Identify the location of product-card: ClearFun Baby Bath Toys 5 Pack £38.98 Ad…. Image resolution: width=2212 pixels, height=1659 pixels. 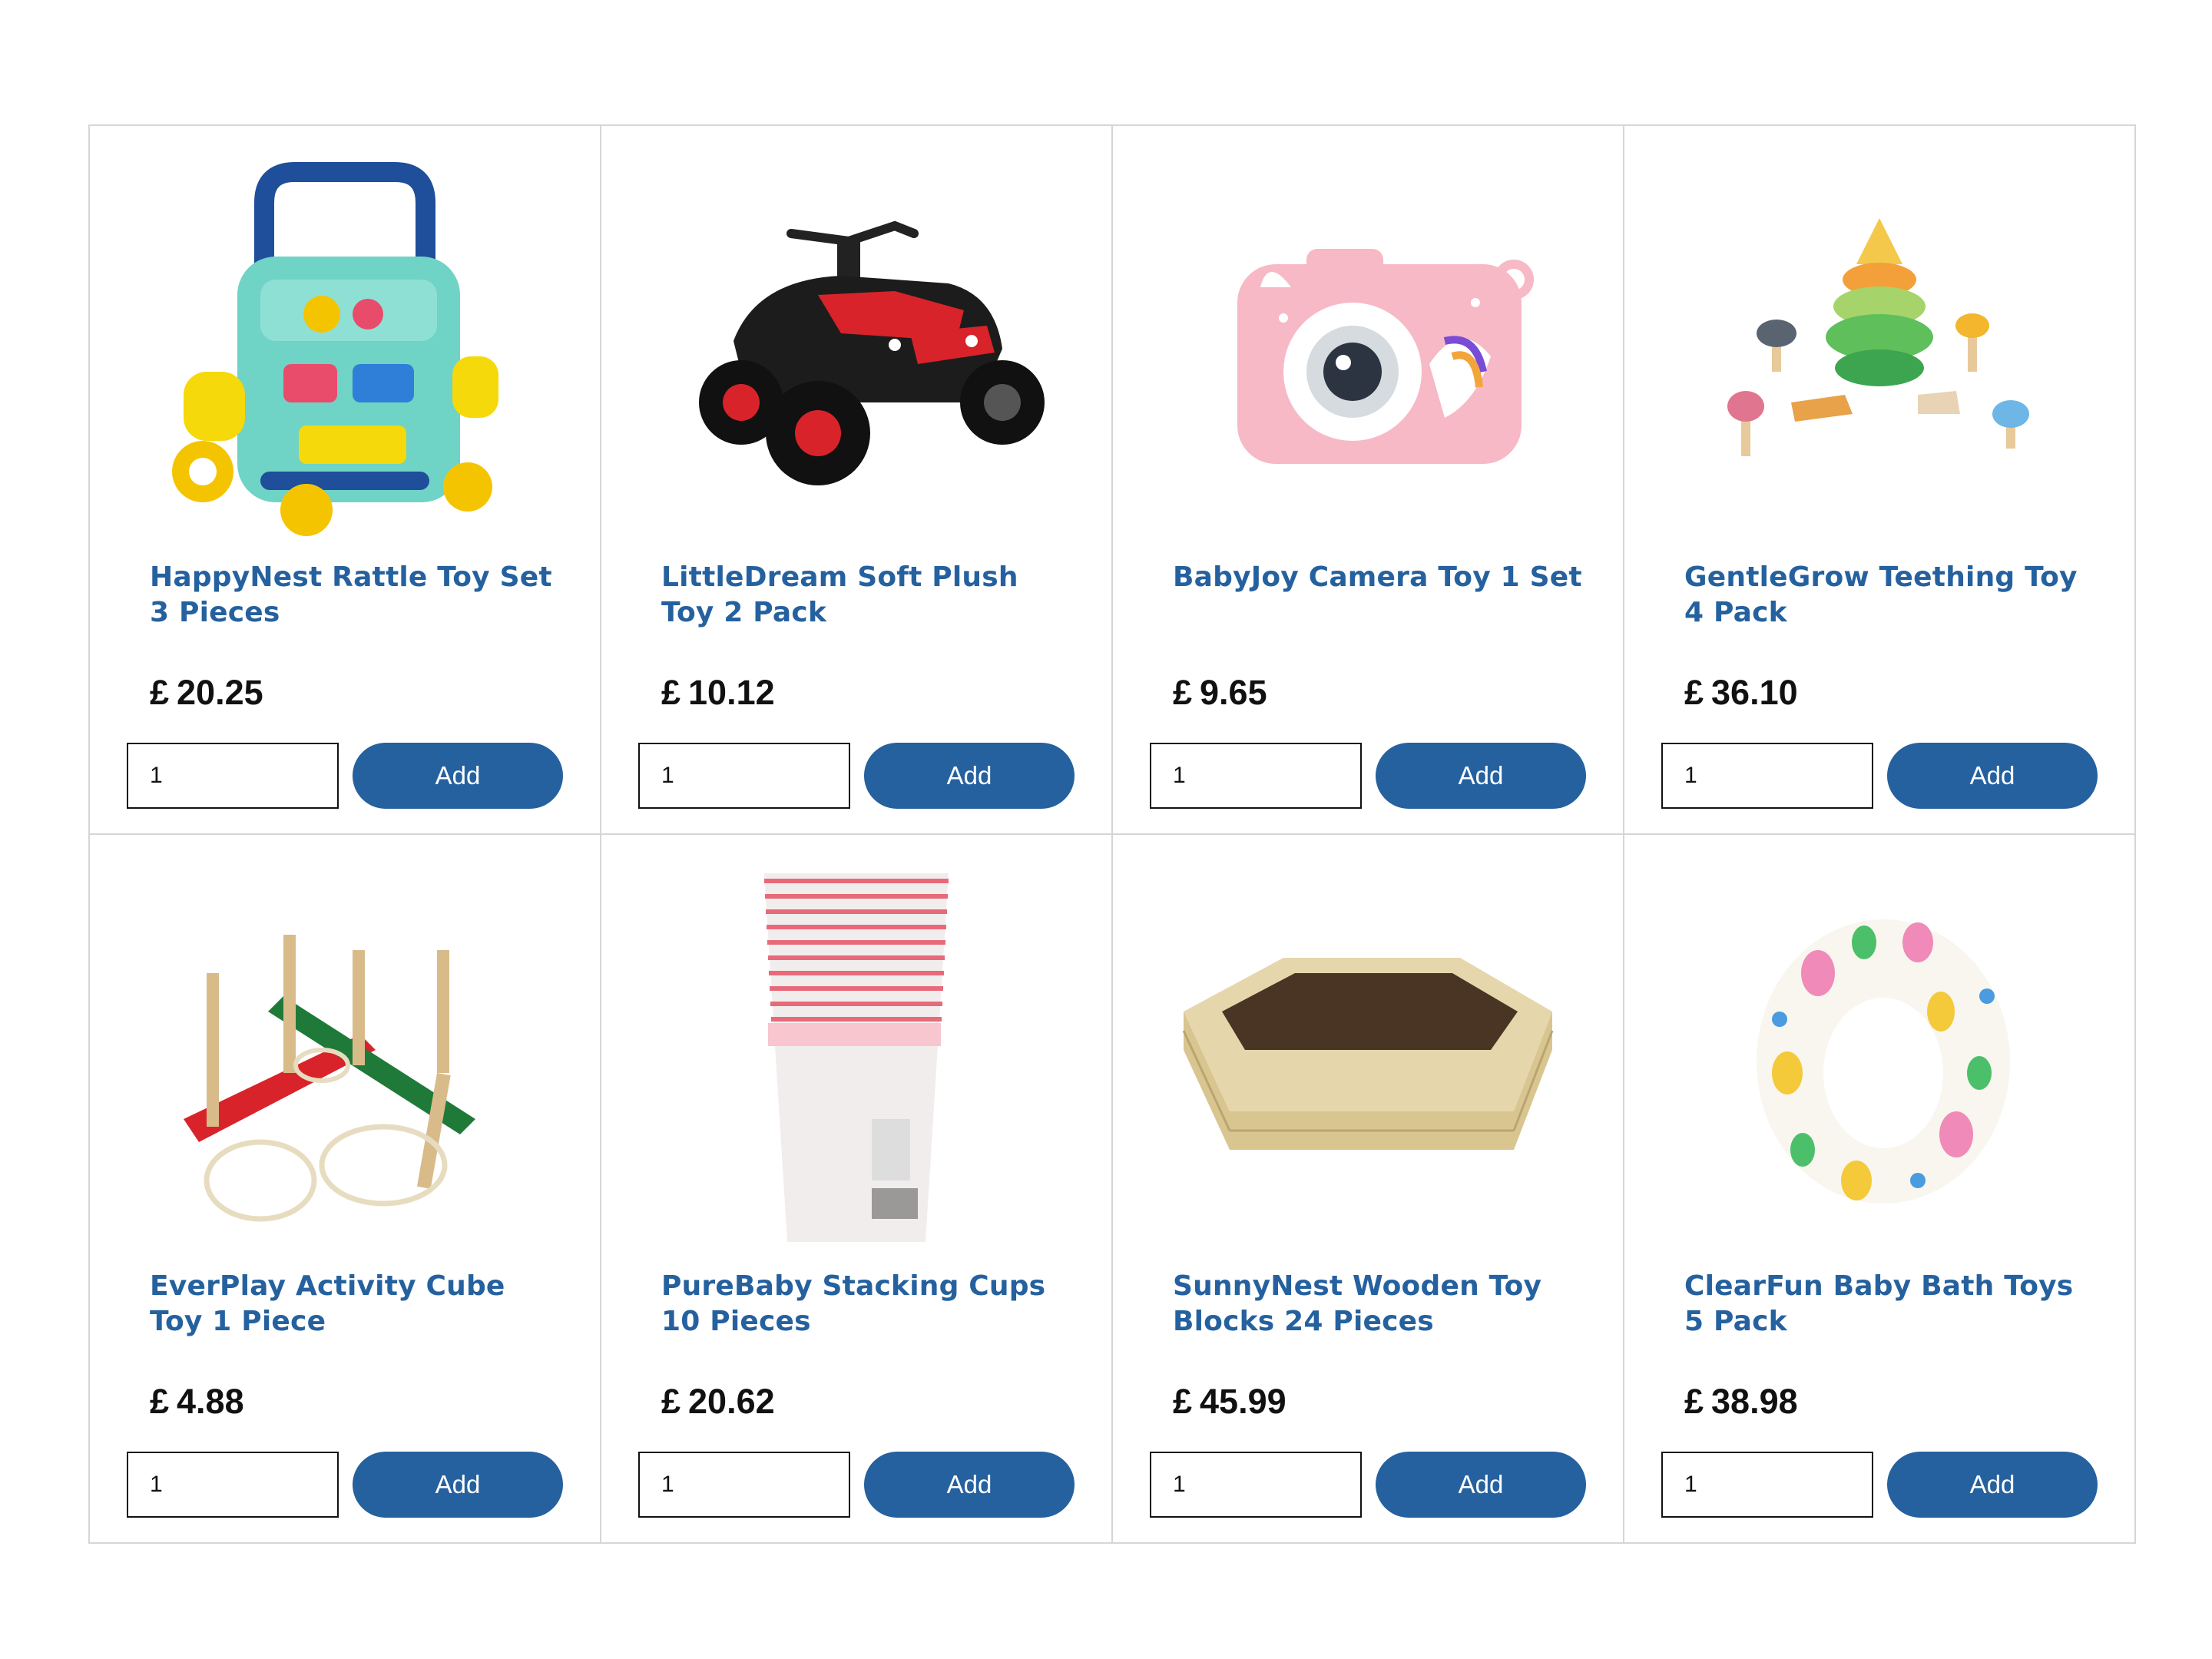
(1880, 1190).